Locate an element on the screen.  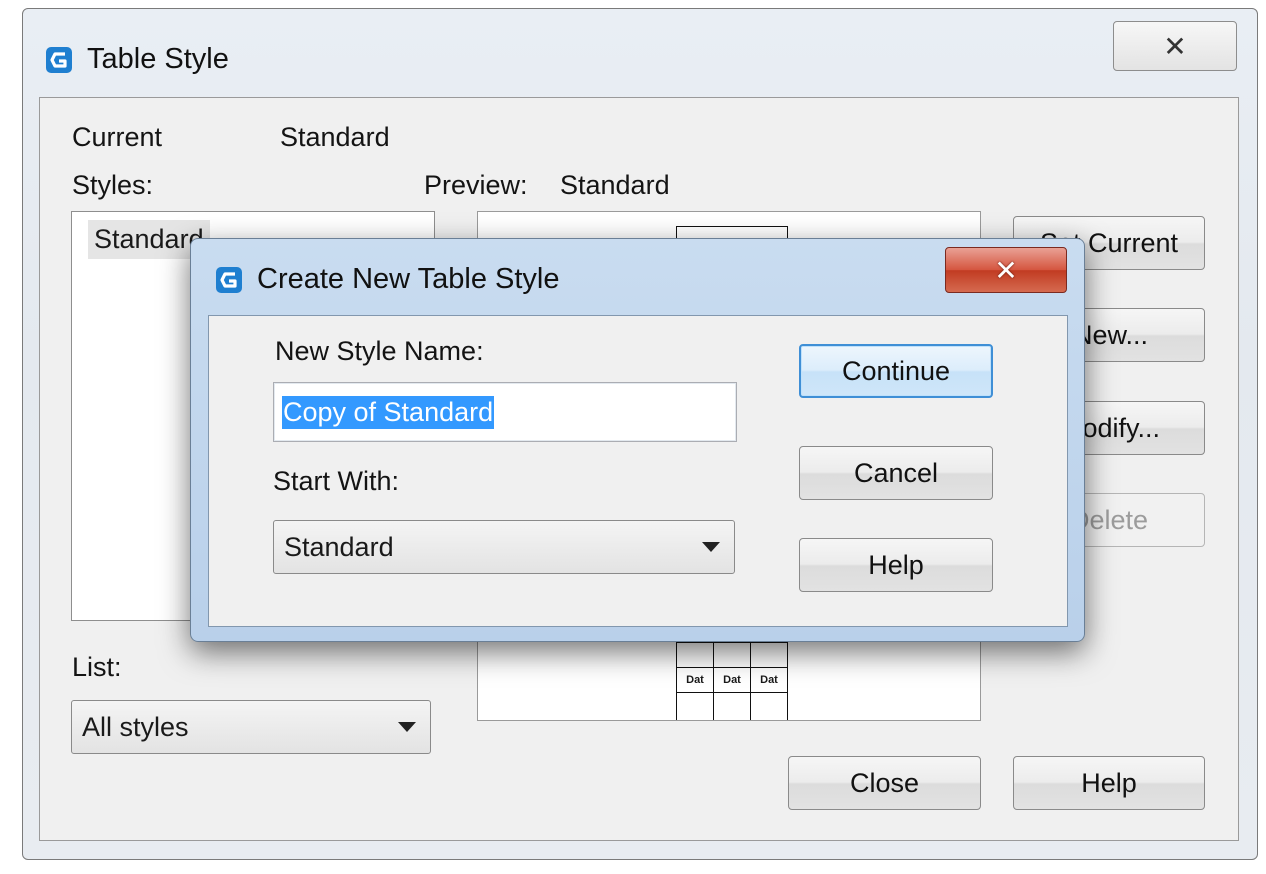
preview-label: Preview: is located at coordinates (476, 185).